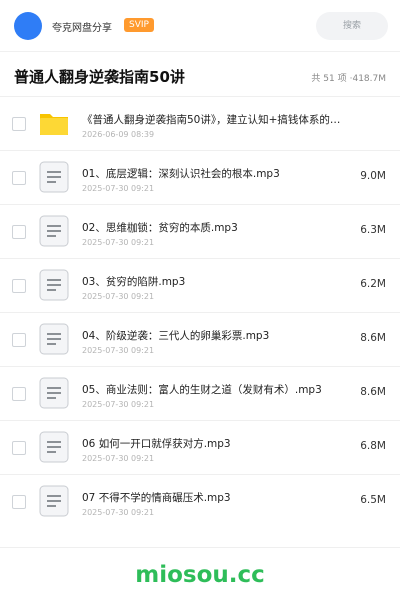 The width and height of the screenshot is (400, 600). Describe the element at coordinates (200, 26) in the screenshot. I see `app-header: 夸克网盘分享 SVIP 搜索` at that location.